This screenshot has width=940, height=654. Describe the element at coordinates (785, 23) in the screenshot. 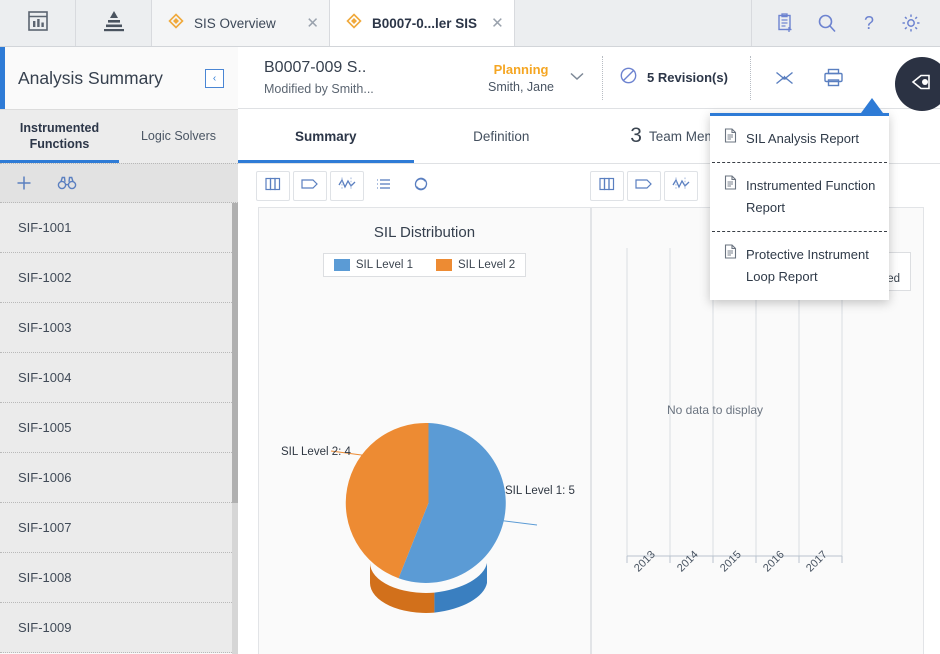

I see `new-document-icon` at that location.